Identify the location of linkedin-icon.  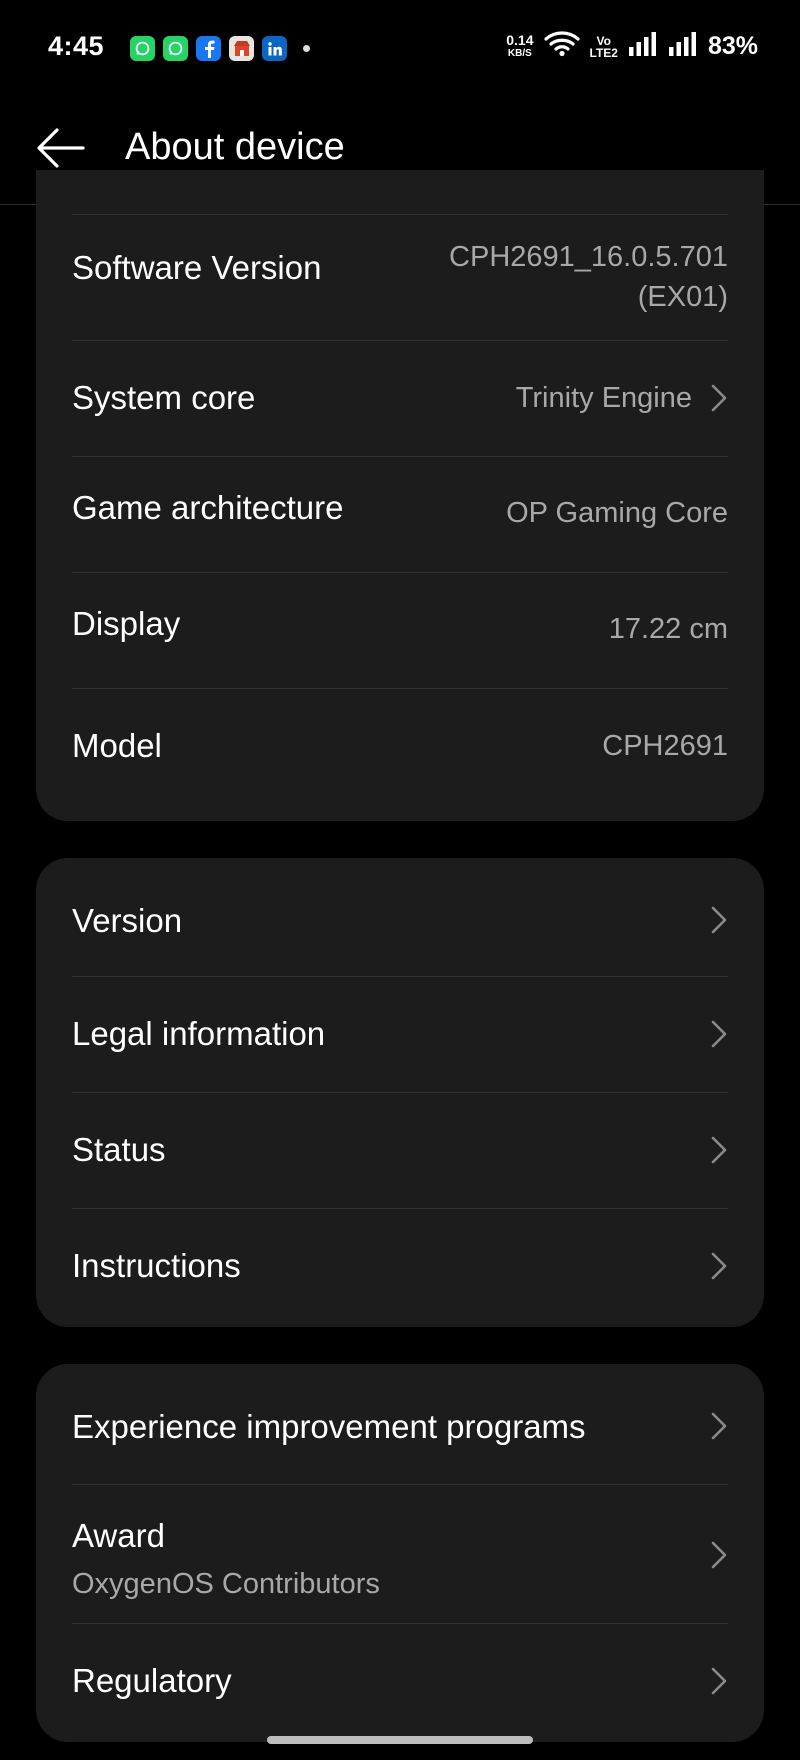
(274, 48).